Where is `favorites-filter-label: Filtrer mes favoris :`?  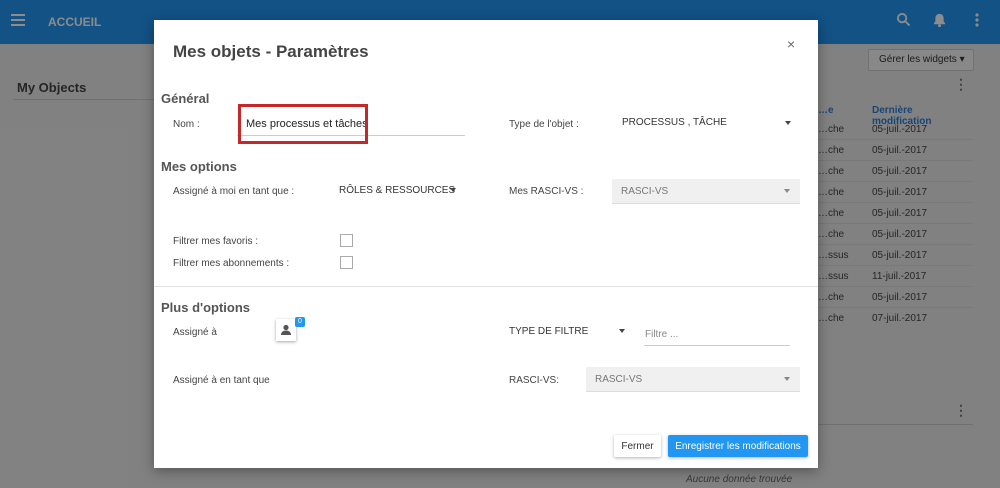 favorites-filter-label: Filtrer mes favoris : is located at coordinates (216, 241).